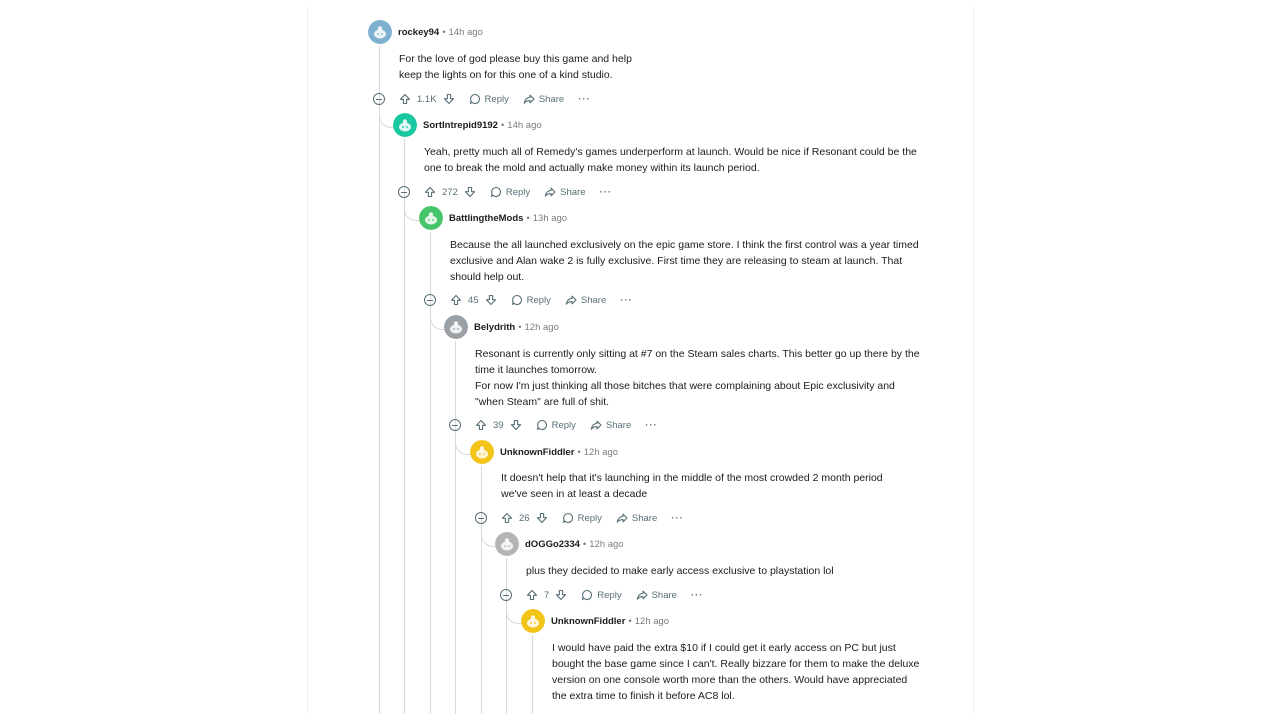 Image resolution: width=1280 pixels, height=720 pixels. I want to click on comment-author: rockey94, so click(418, 32).